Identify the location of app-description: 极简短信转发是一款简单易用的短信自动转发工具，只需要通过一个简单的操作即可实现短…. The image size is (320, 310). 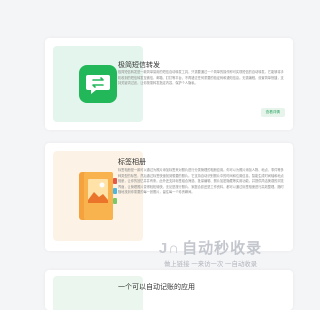
(201, 77).